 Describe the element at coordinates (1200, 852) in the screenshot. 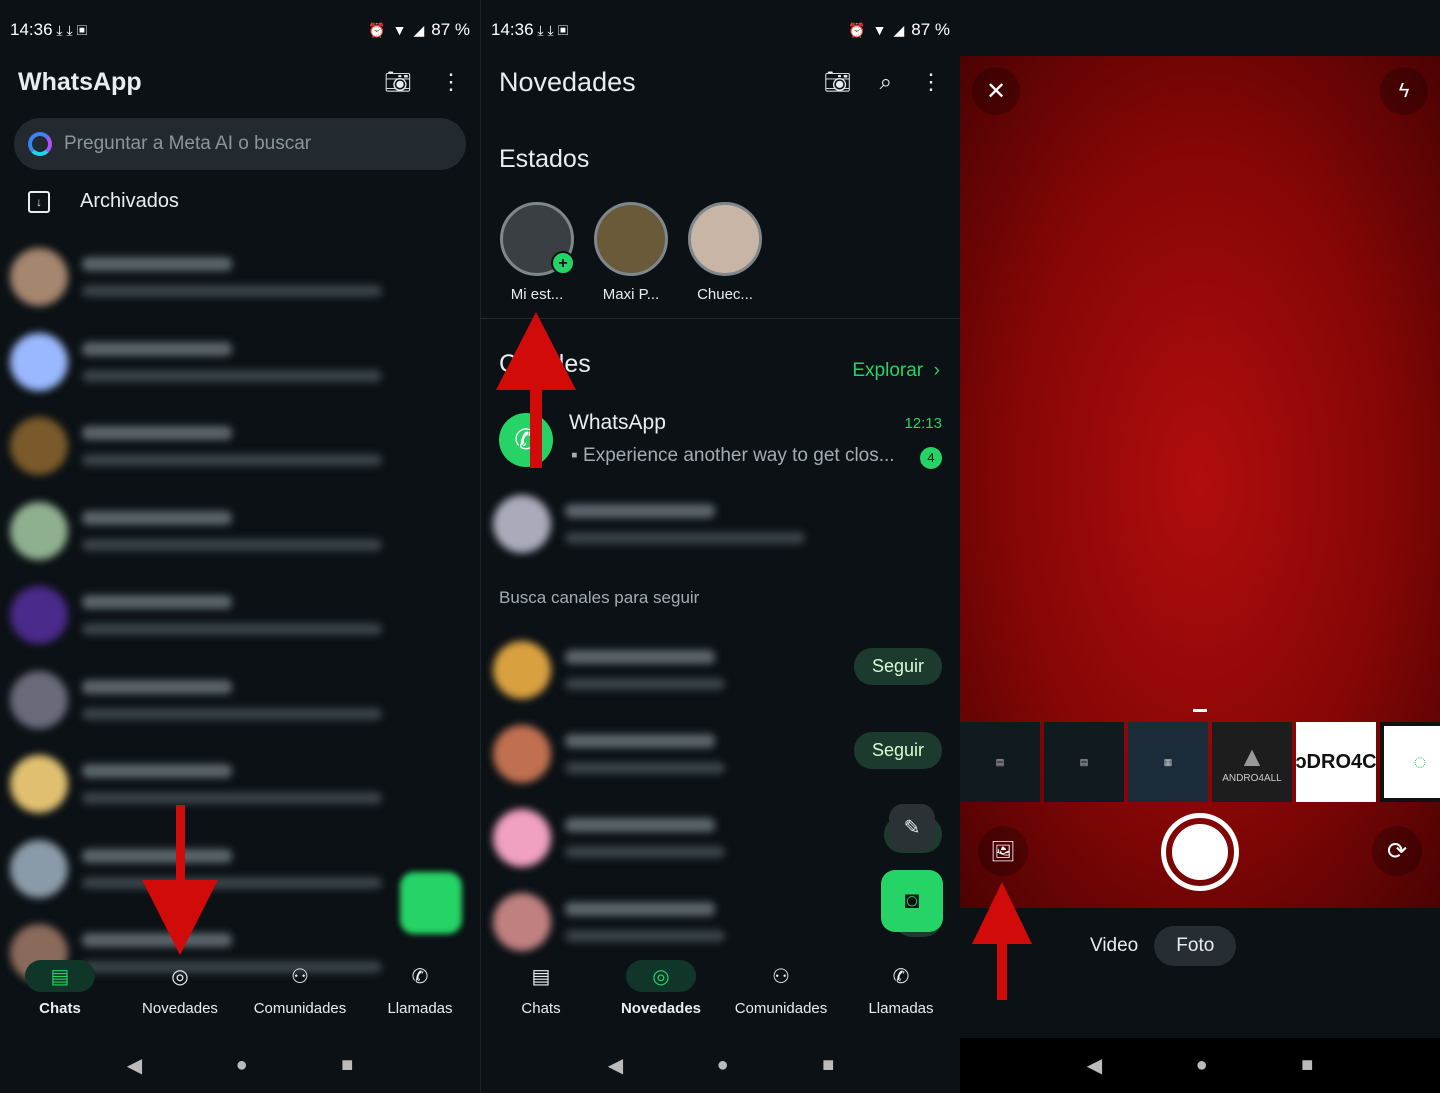

I see `shutter-button` at that location.